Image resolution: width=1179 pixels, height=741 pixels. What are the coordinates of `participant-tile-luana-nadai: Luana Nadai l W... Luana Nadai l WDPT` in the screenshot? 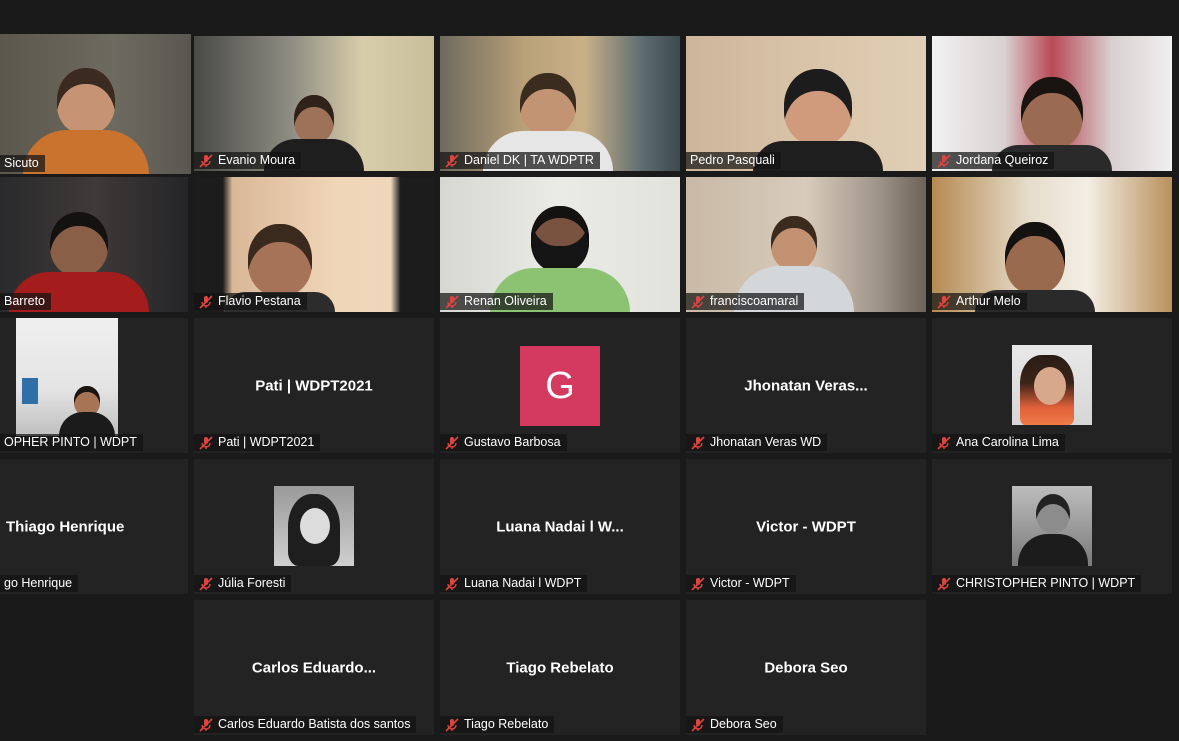 It's located at (560, 526).